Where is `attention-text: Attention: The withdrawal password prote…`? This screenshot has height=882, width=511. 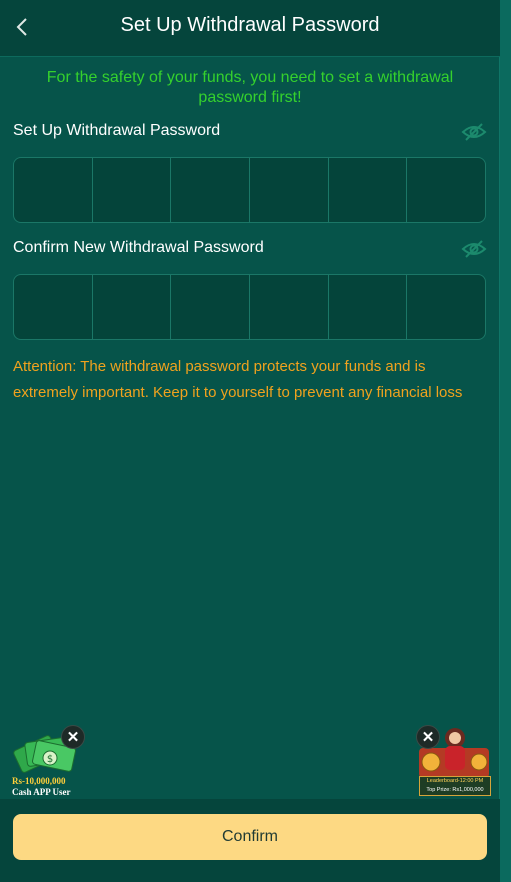
attention-text: Attention: The withdrawal password prote… is located at coordinates (238, 379).